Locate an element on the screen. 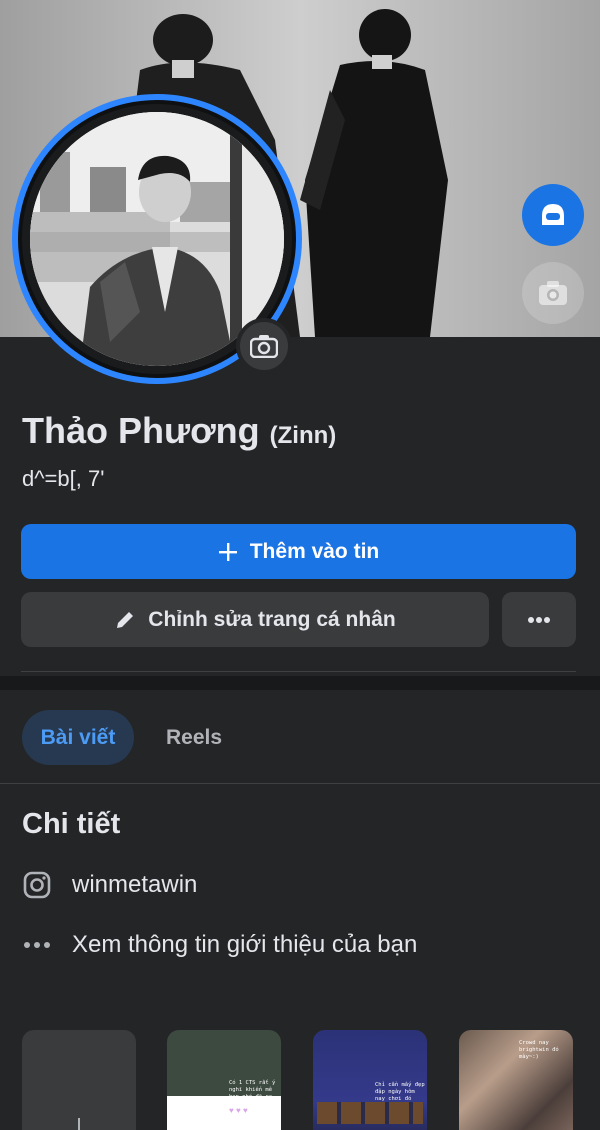 The height and width of the screenshot is (1130, 600). more-options-button is located at coordinates (539, 619).